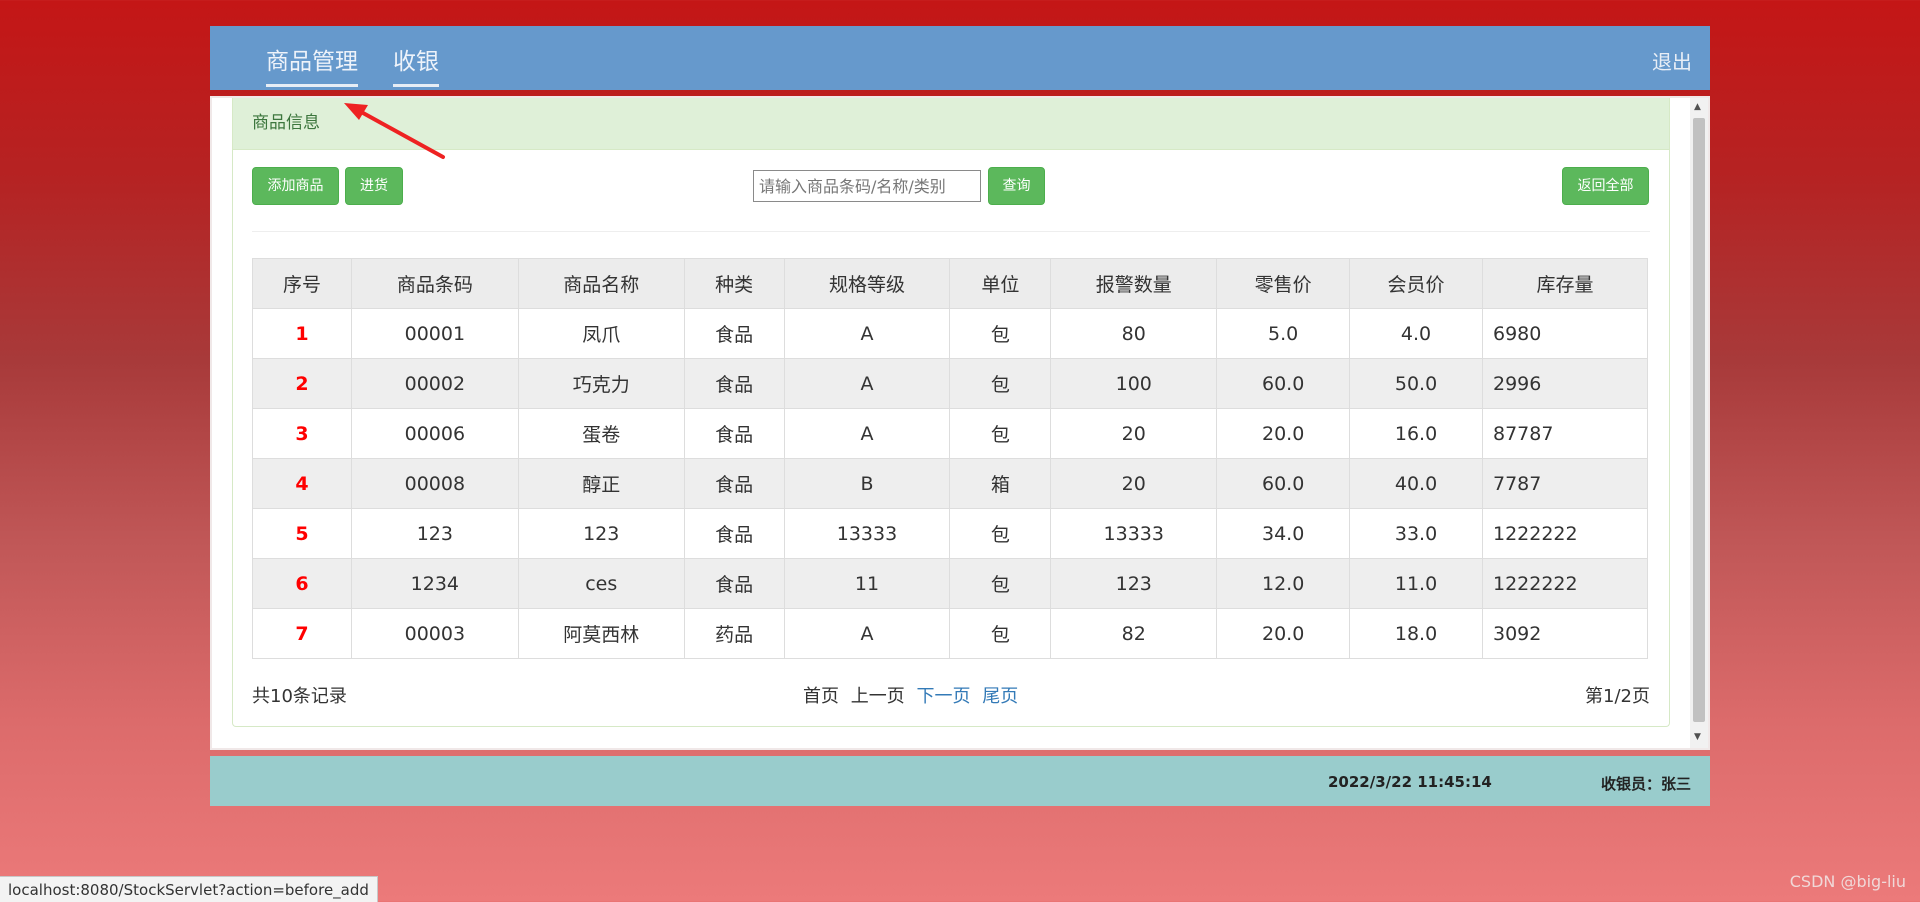  I want to click on cell-retail-price: 60.0, so click(1283, 383).